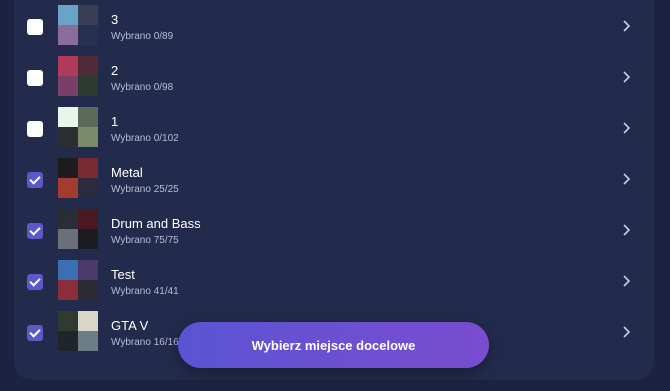  What do you see at coordinates (333, 345) in the screenshot?
I see `choose-destination-button: Wybierz miejsce docelowe` at bounding box center [333, 345].